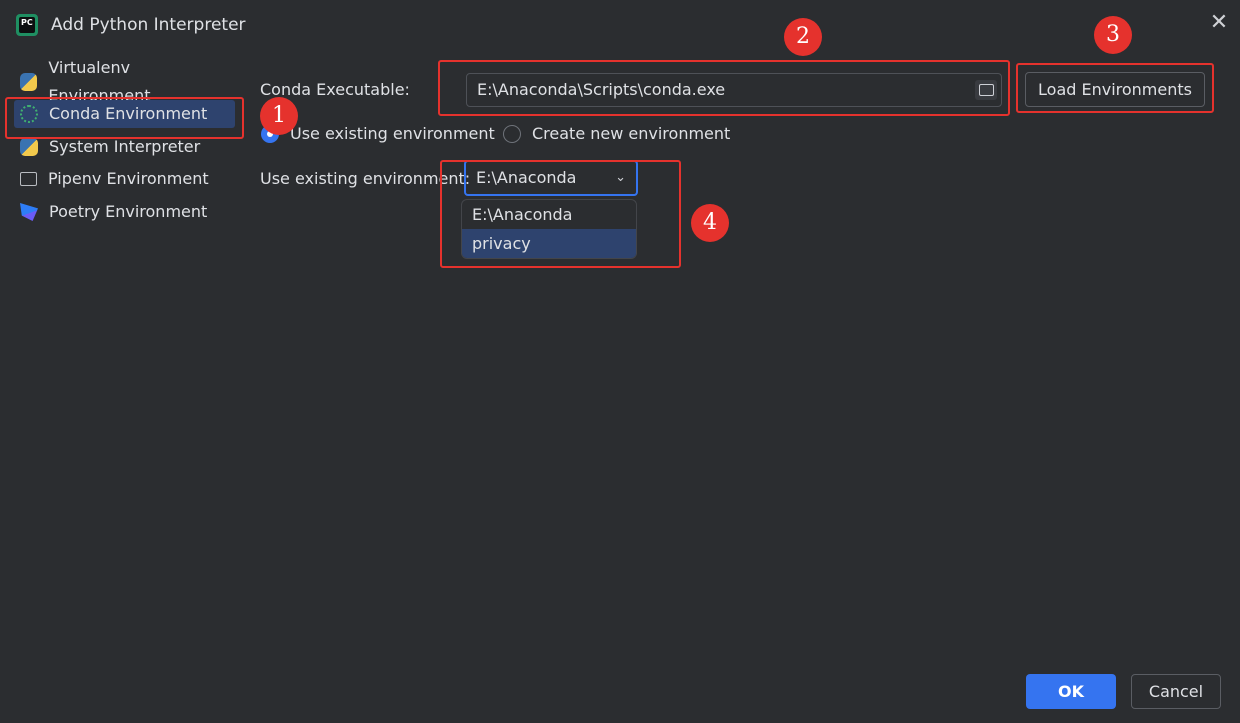 Image resolution: width=1240 pixels, height=723 pixels. Describe the element at coordinates (1219, 23) in the screenshot. I see `close-icon: ✕` at that location.